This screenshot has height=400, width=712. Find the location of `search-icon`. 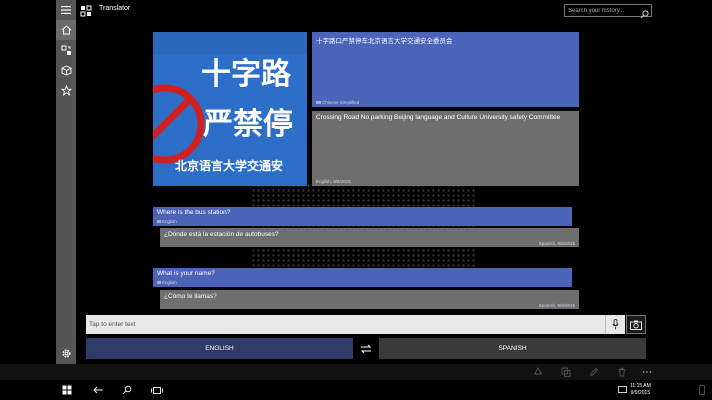

search-icon is located at coordinates (644, 12).